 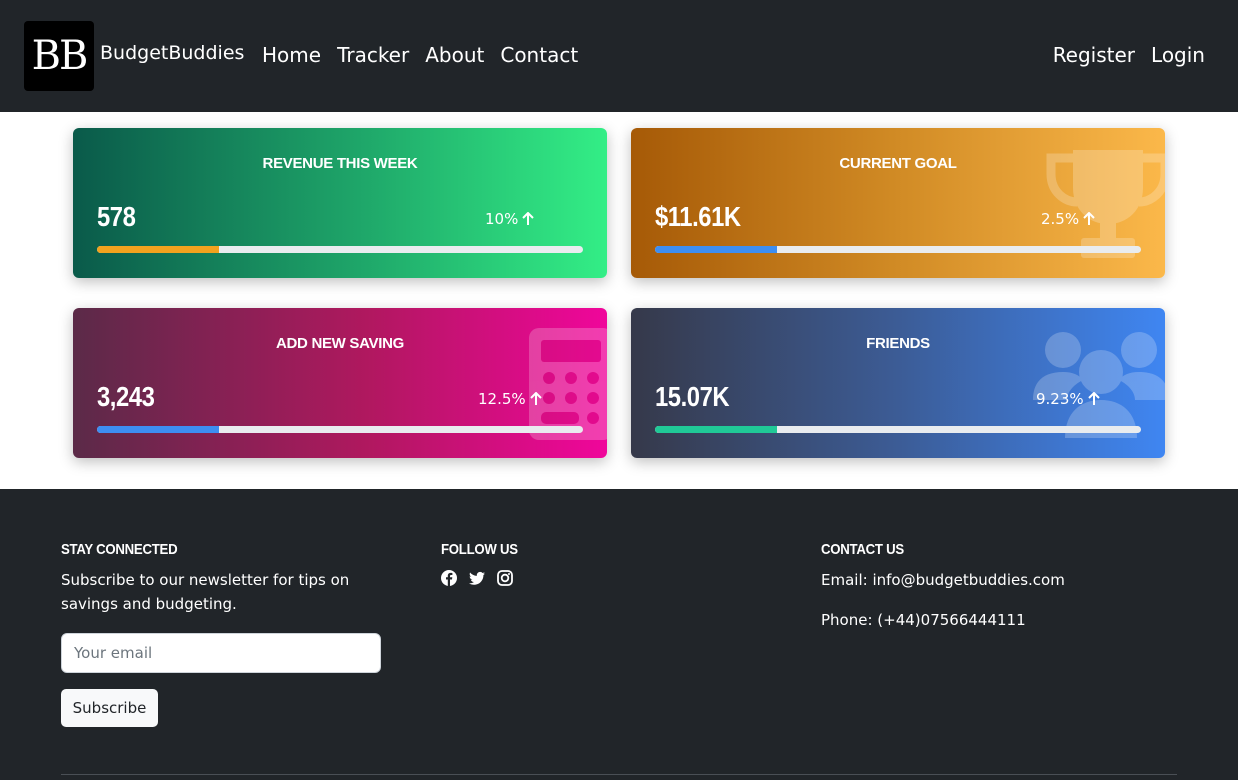 I want to click on footer-follow-us: Follow Us, so click(x=484, y=563).